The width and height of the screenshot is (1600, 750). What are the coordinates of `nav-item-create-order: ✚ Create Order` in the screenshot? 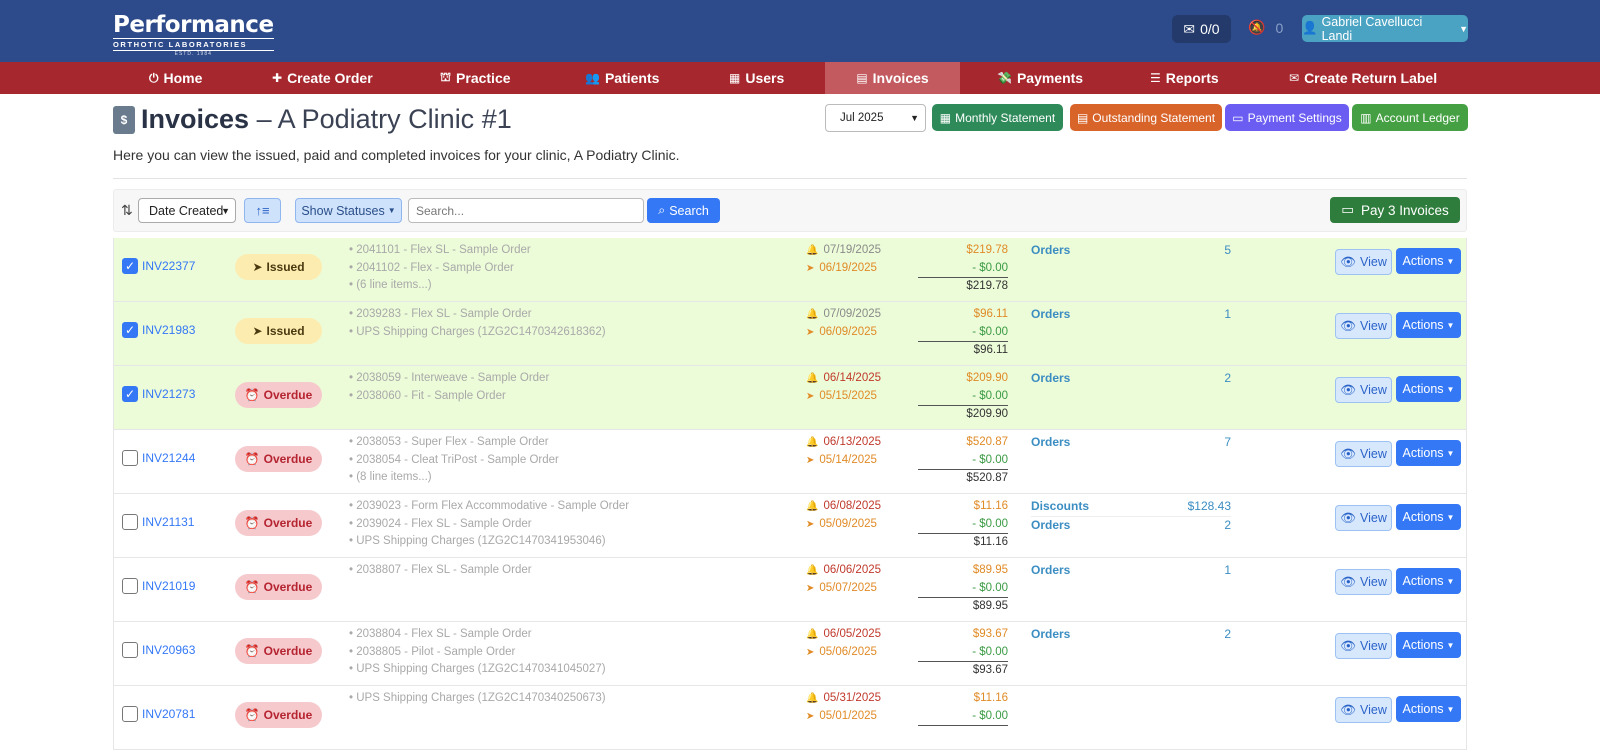 It's located at (322, 78).